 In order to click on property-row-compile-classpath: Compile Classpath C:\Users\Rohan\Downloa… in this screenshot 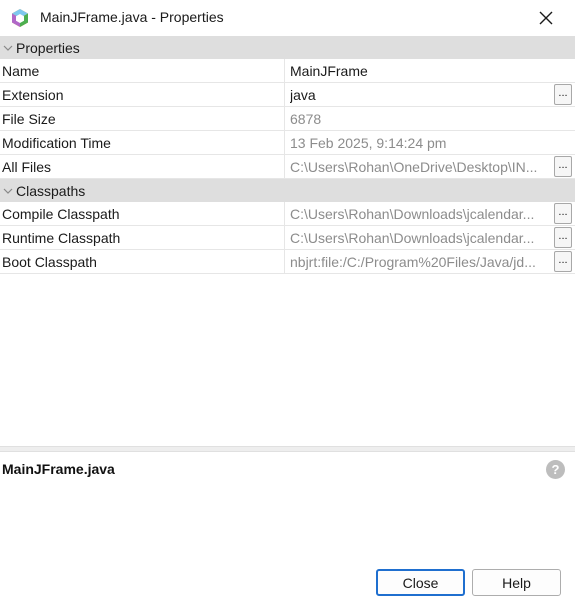, I will do `click(287, 214)`.